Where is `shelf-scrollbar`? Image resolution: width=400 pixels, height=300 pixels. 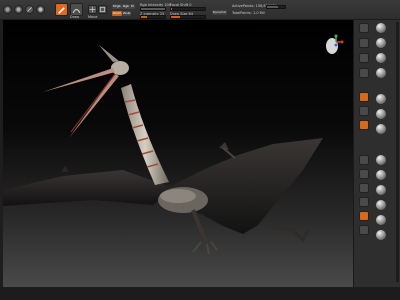 shelf-scrollbar is located at coordinates (397, 152).